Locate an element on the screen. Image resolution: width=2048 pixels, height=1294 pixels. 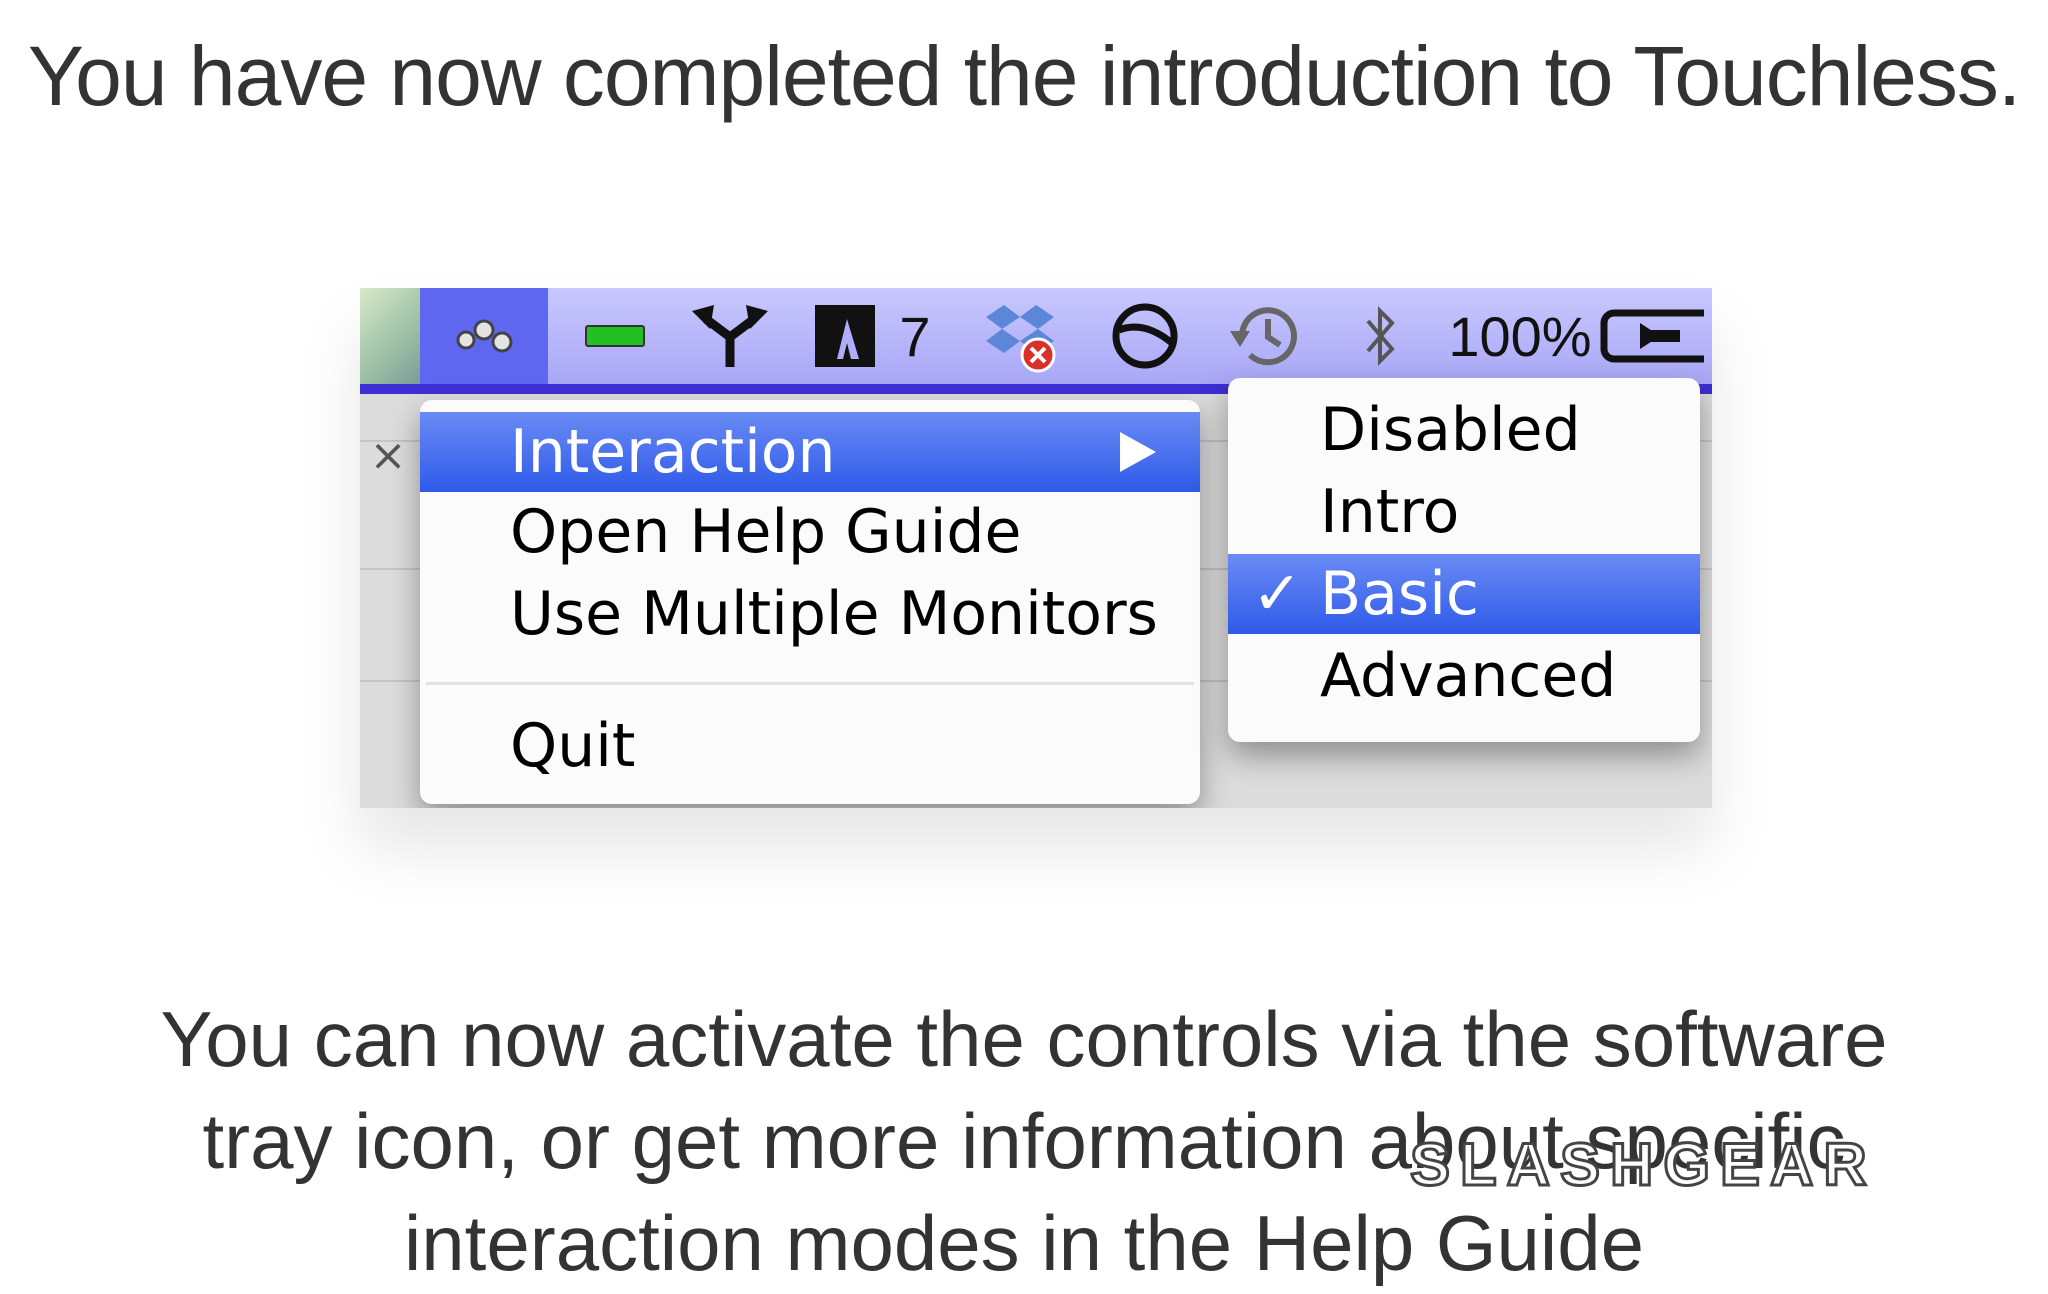
adobe-icon is located at coordinates (845, 336).